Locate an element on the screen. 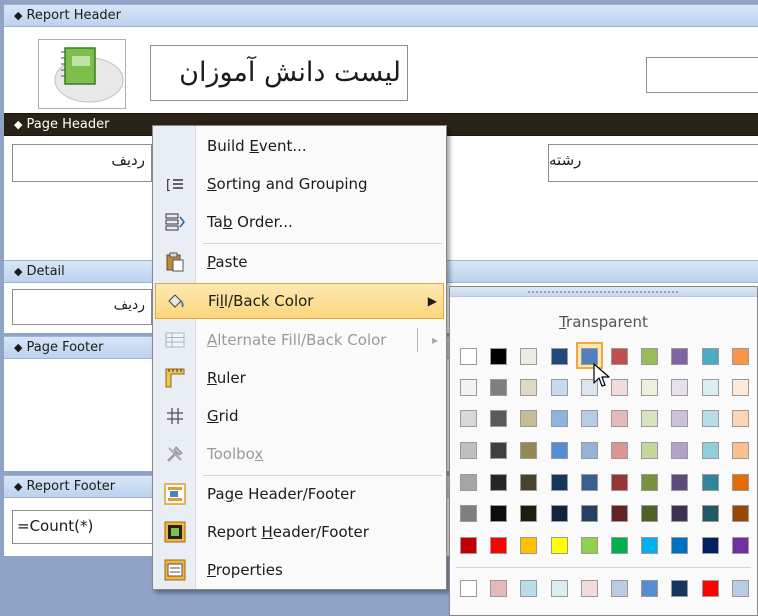 The image size is (758, 616). menu-item-toolbox: Toolbox is located at coordinates (299, 454).